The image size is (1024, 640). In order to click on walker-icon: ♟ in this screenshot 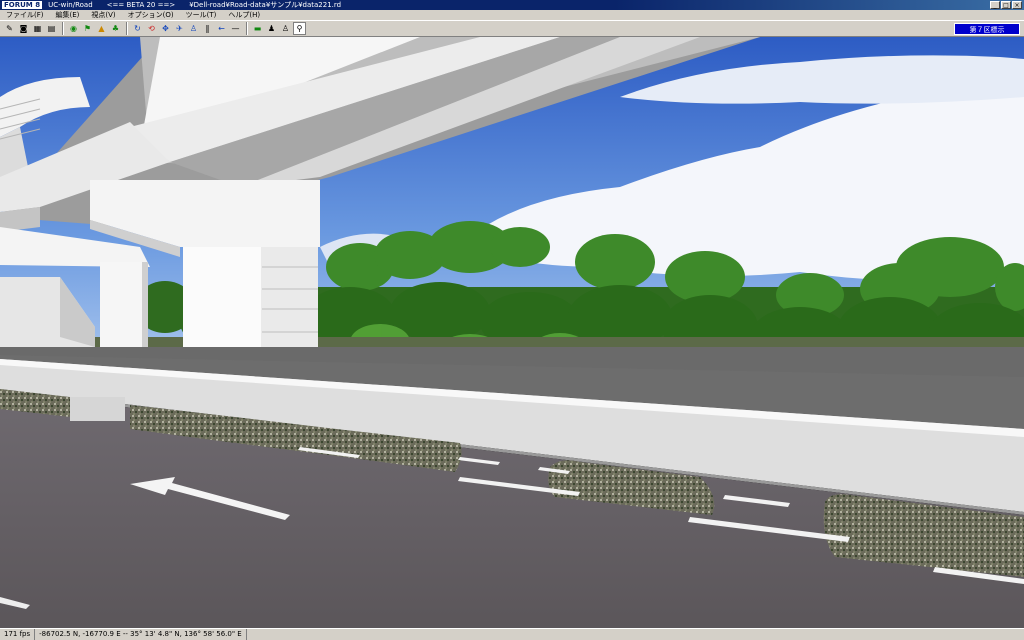, I will do `click(271, 28)`.